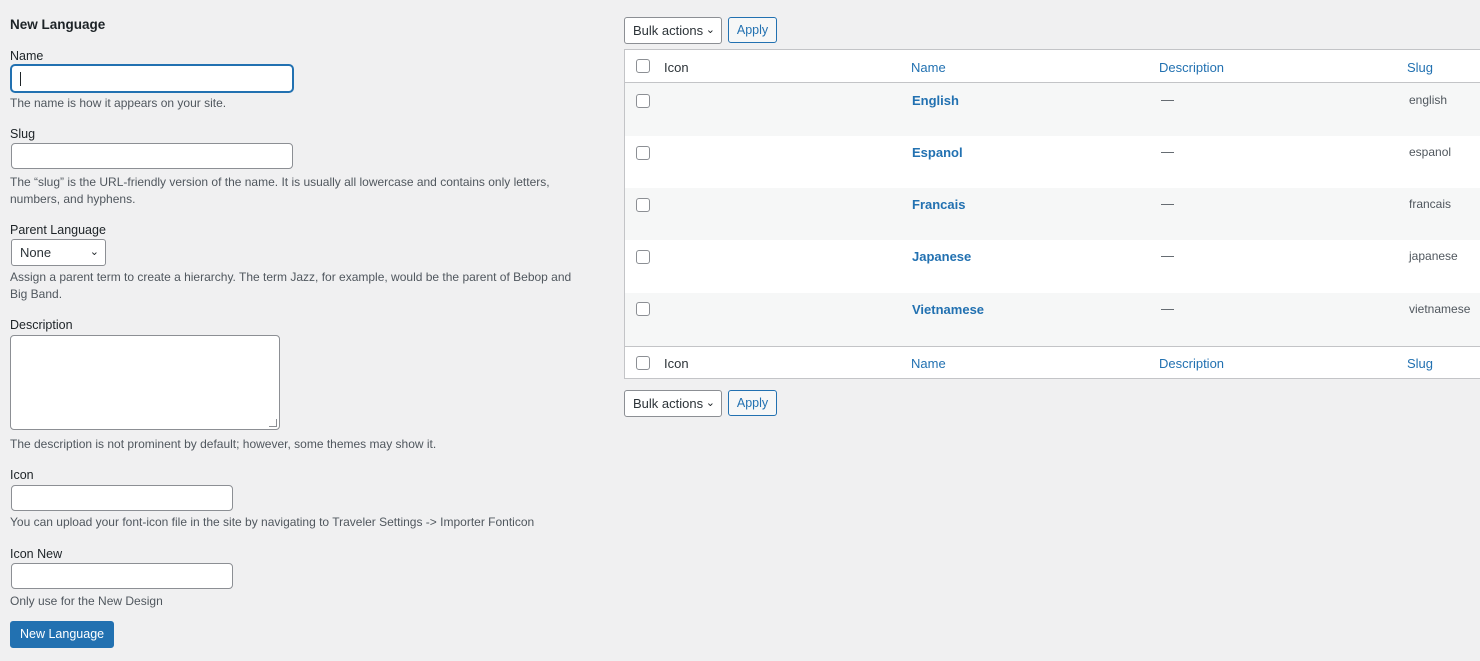 Image resolution: width=1480 pixels, height=661 pixels. Describe the element at coordinates (118, 103) in the screenshot. I see `name-help: The name is how it appears on your site.` at that location.